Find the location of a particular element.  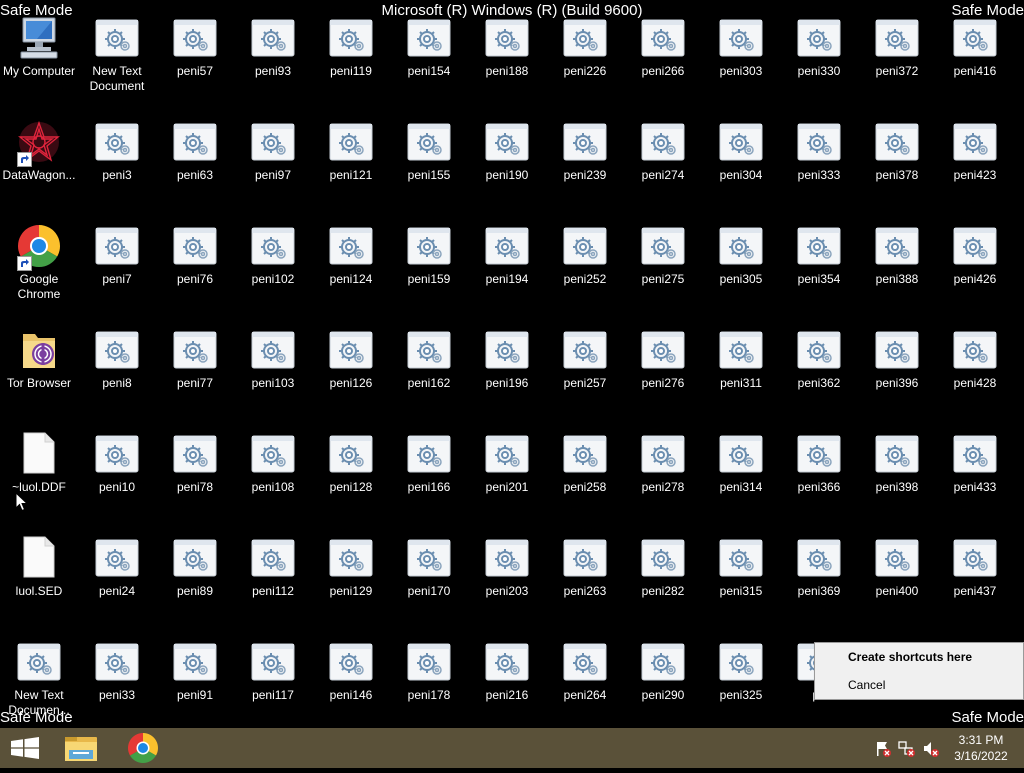

desktop-icon-peni77: peni77 is located at coordinates (195, 368).